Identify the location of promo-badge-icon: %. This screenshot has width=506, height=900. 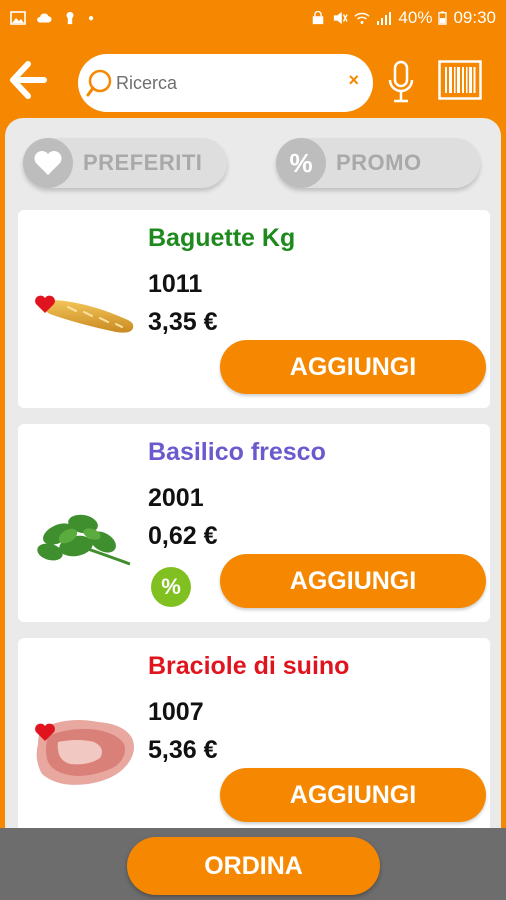
(171, 587).